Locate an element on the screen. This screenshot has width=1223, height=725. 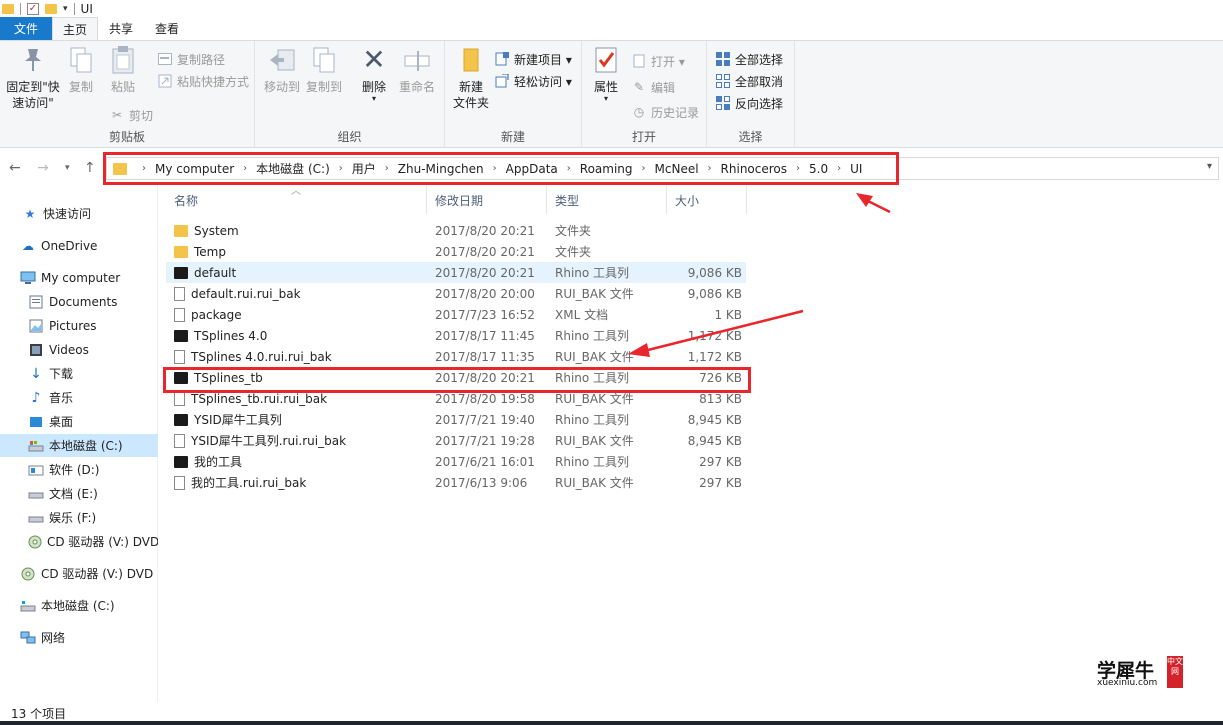
copy-to-button: 复制到 is located at coordinates (324, 70).